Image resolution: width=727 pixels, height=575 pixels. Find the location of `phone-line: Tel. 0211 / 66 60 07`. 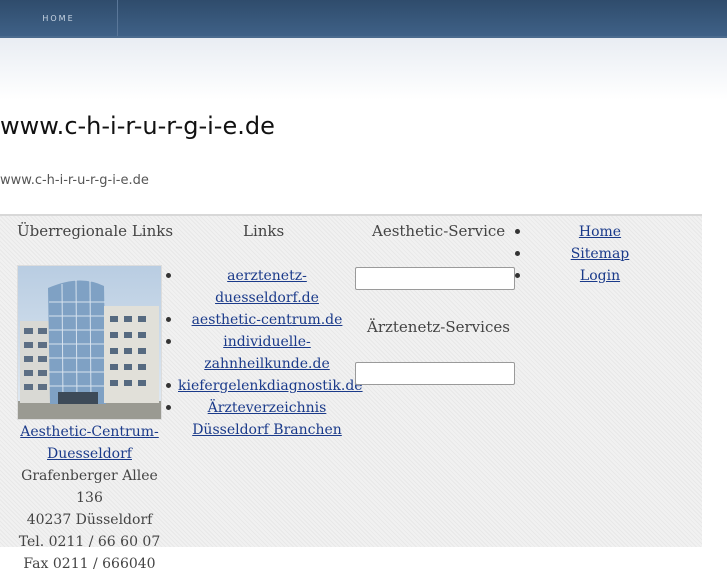

phone-line: Tel. 0211 / 66 60 07 is located at coordinates (89, 542).